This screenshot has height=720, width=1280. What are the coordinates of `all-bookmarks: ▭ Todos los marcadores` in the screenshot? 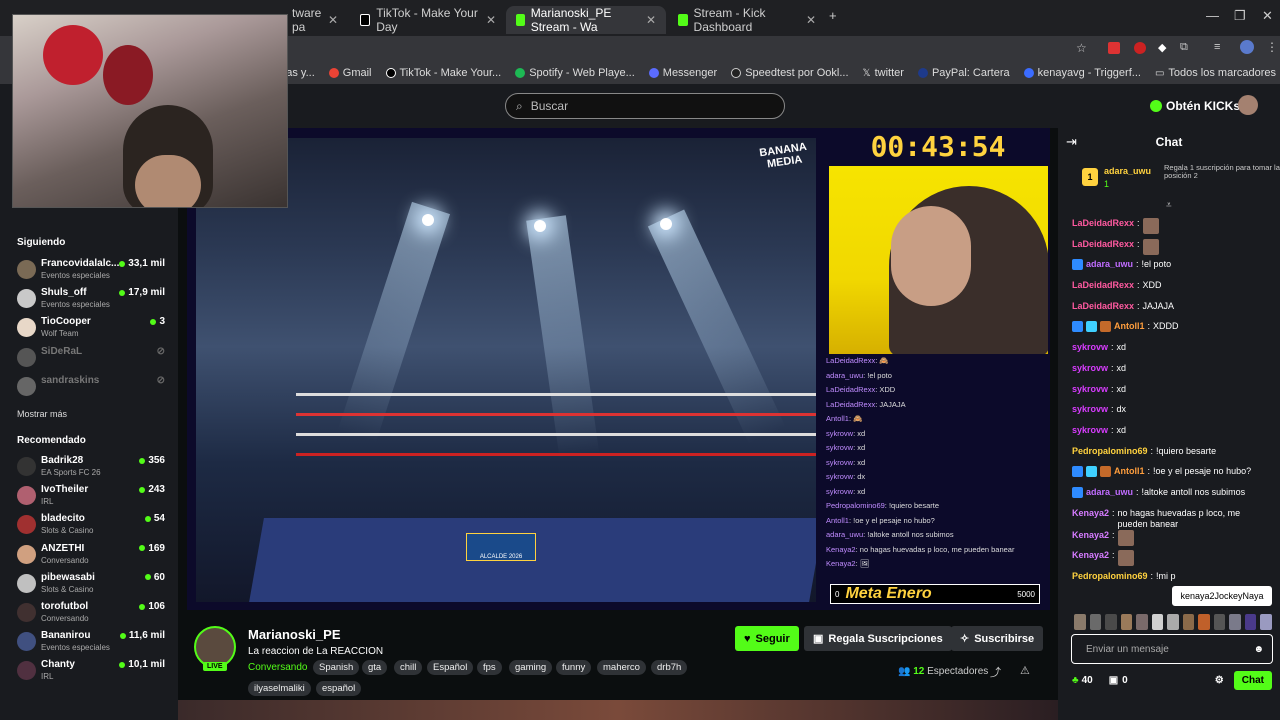 It's located at (1215, 73).